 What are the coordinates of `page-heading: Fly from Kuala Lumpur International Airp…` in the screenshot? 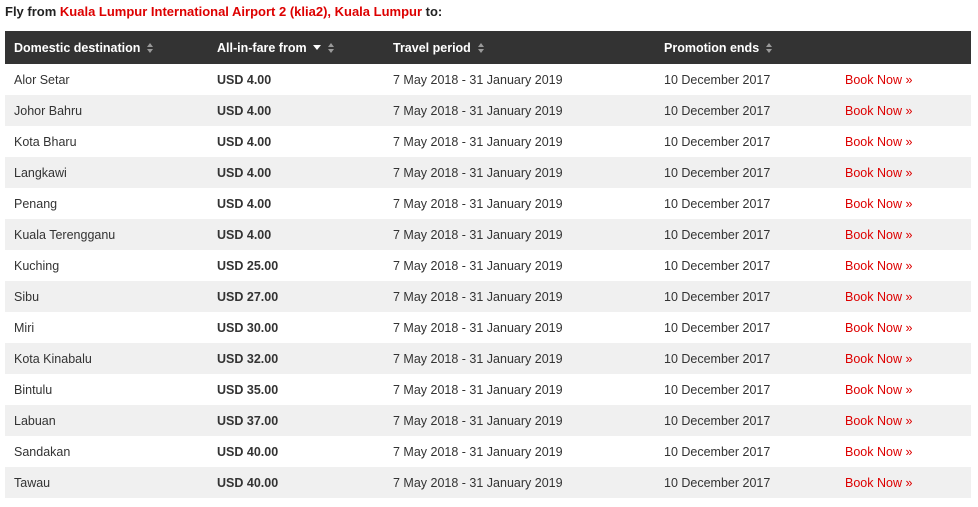 It's located at (223, 11).